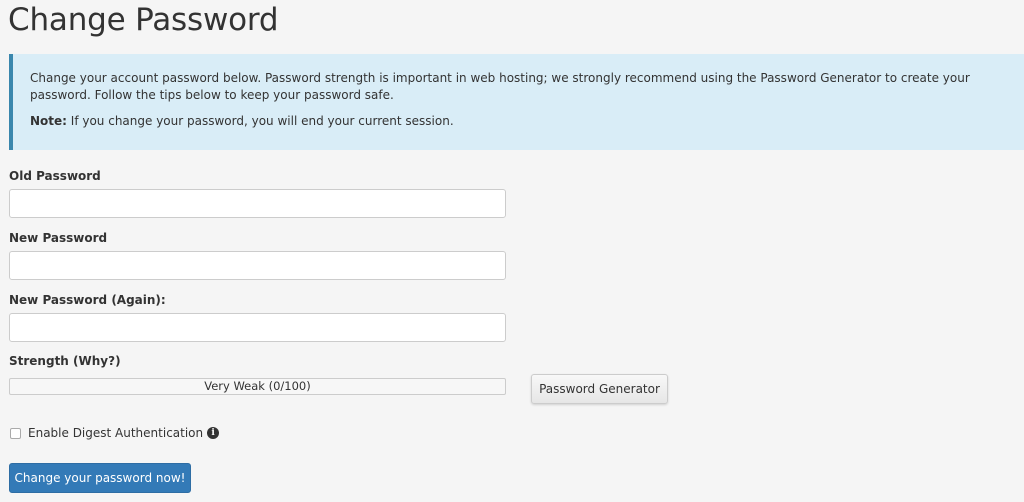 This screenshot has width=1024, height=502. What do you see at coordinates (257, 203) in the screenshot?
I see `old-password-input` at bounding box center [257, 203].